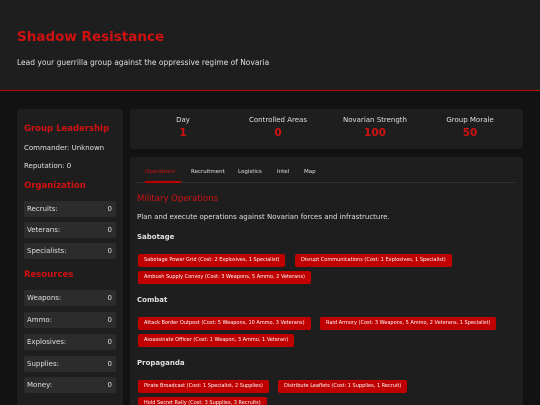  What do you see at coordinates (44, 298) in the screenshot?
I see `resource-label: Weapons:` at bounding box center [44, 298].